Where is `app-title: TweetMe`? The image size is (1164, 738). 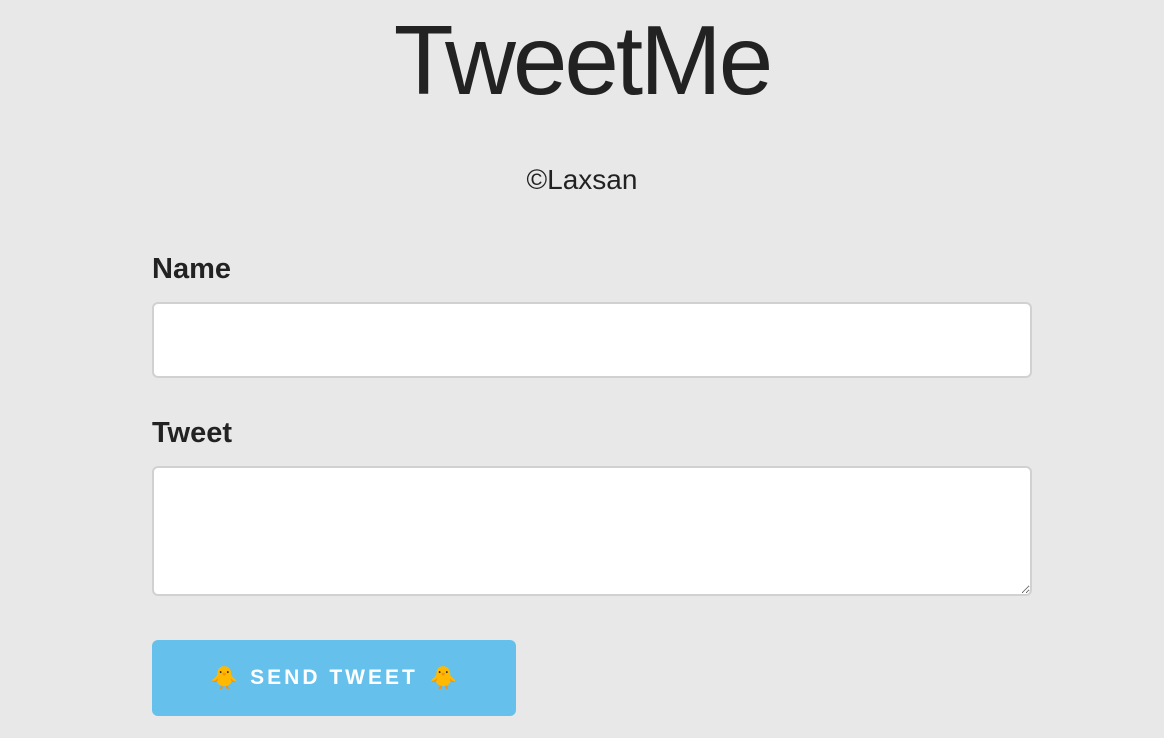 app-title: TweetMe is located at coordinates (583, 60).